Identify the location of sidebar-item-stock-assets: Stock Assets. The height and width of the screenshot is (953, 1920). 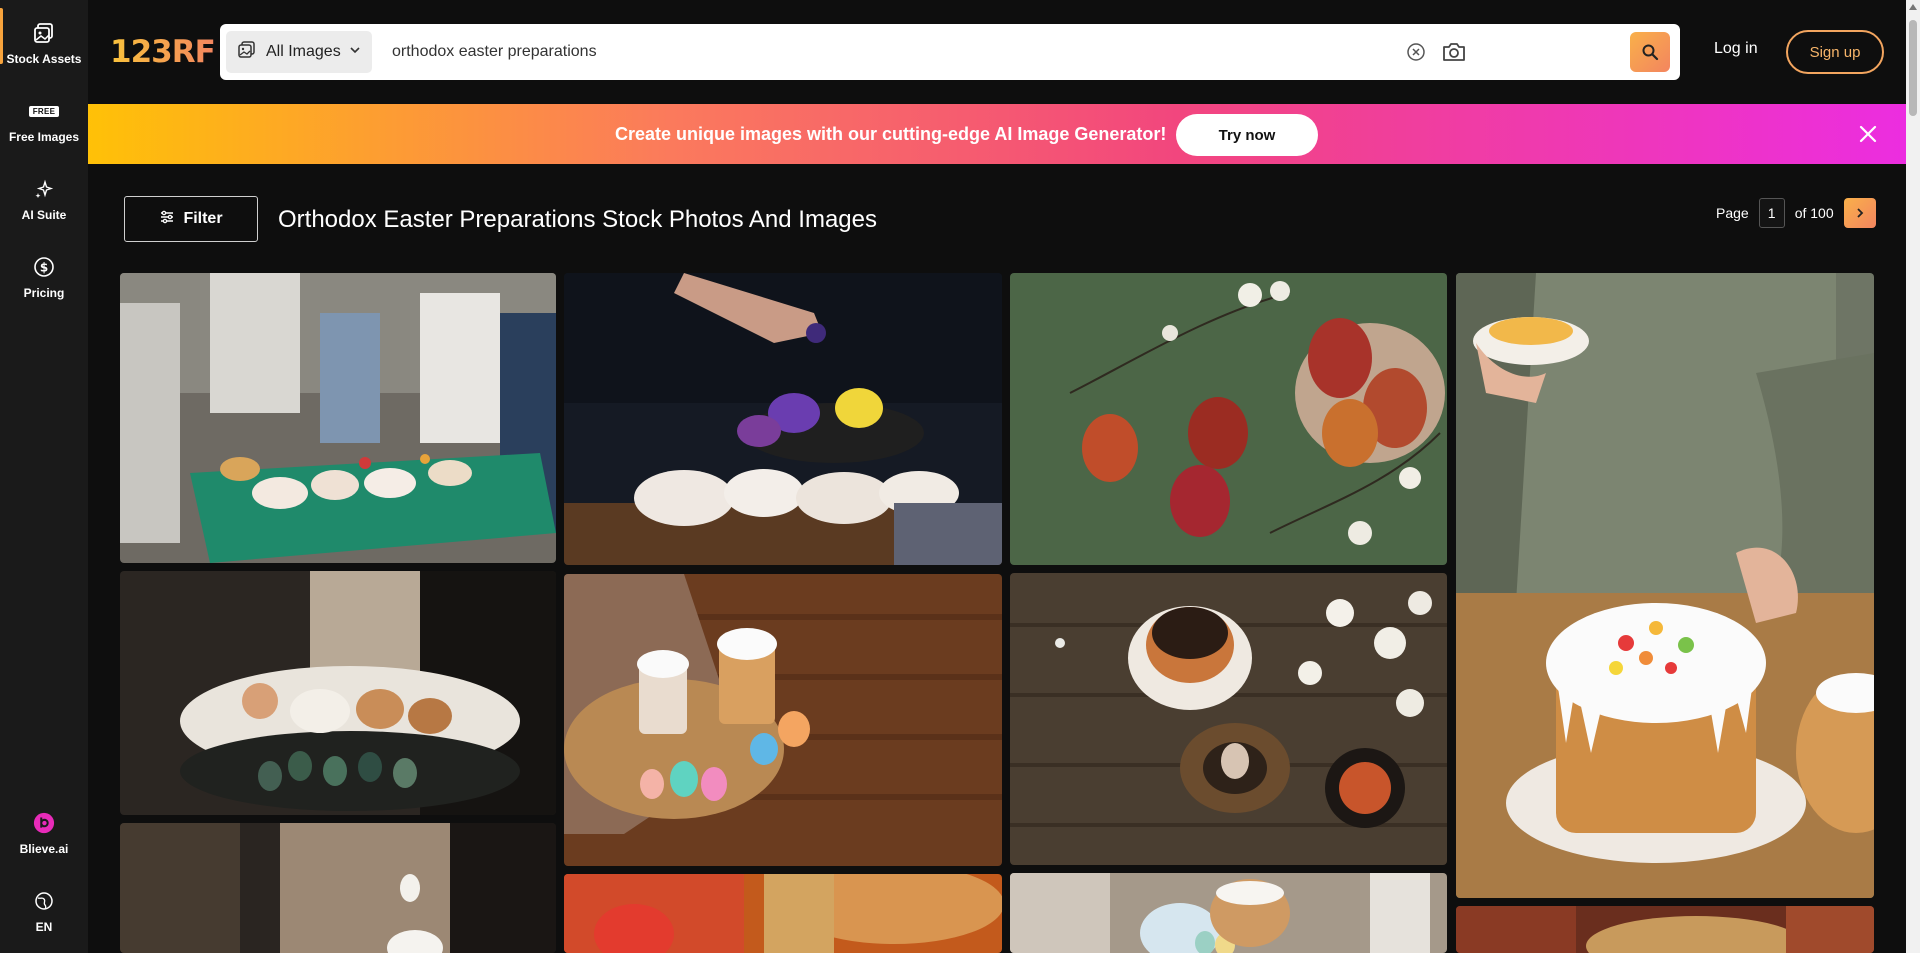
(44, 36).